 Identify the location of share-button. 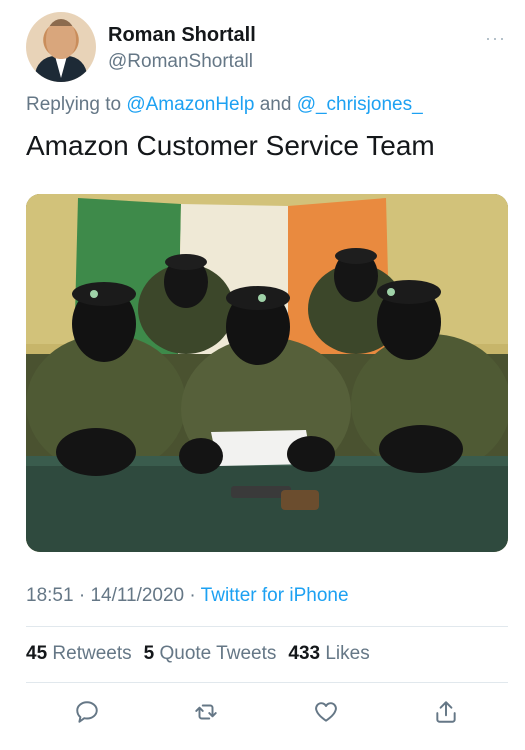
(446, 712).